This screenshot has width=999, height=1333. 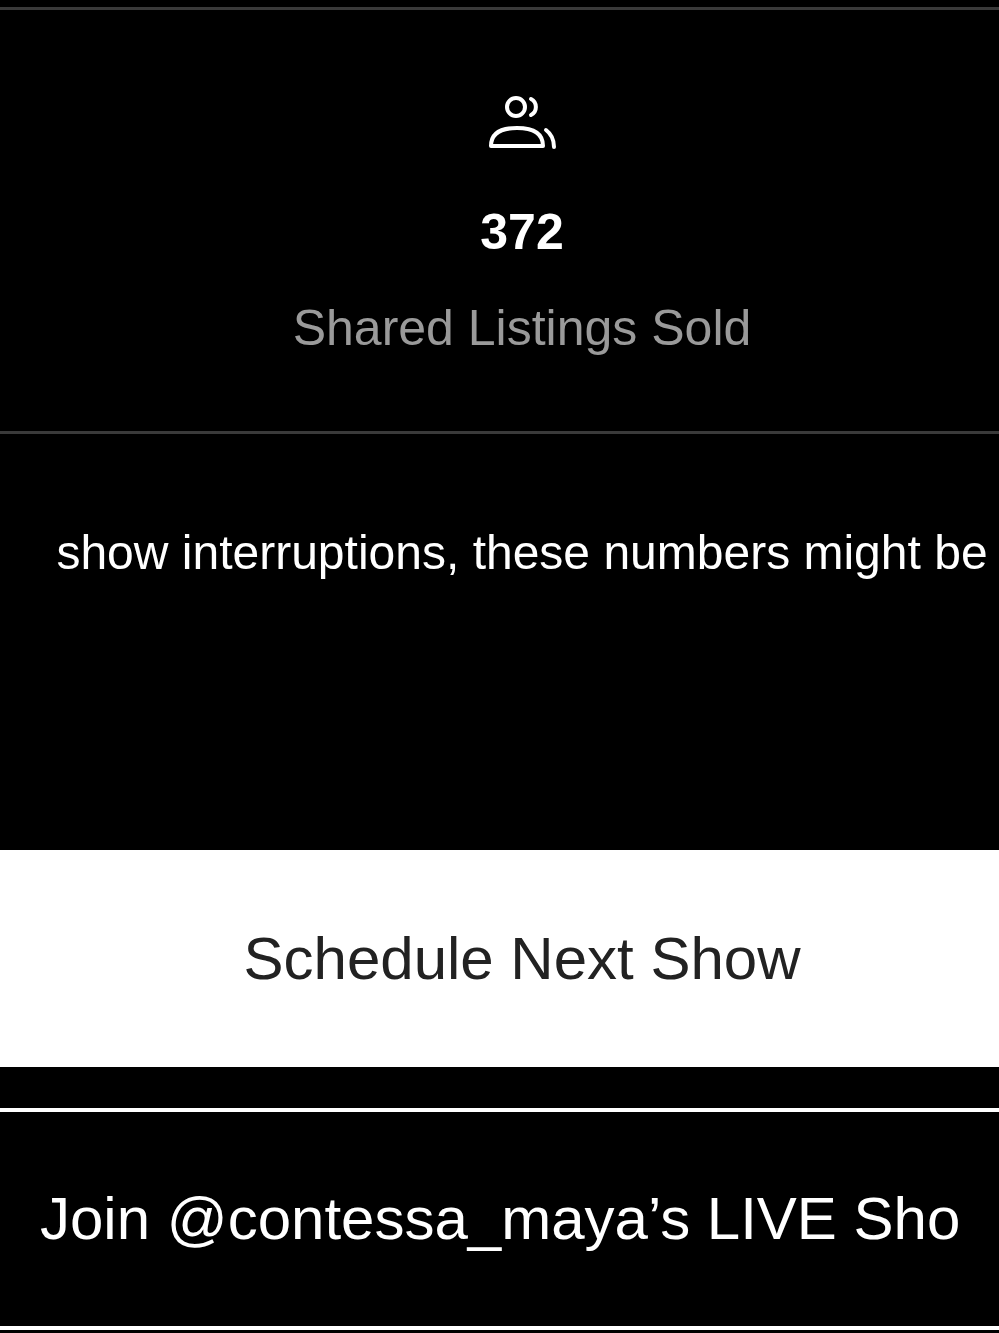 What do you see at coordinates (522, 232) in the screenshot?
I see `stat-value: 372` at bounding box center [522, 232].